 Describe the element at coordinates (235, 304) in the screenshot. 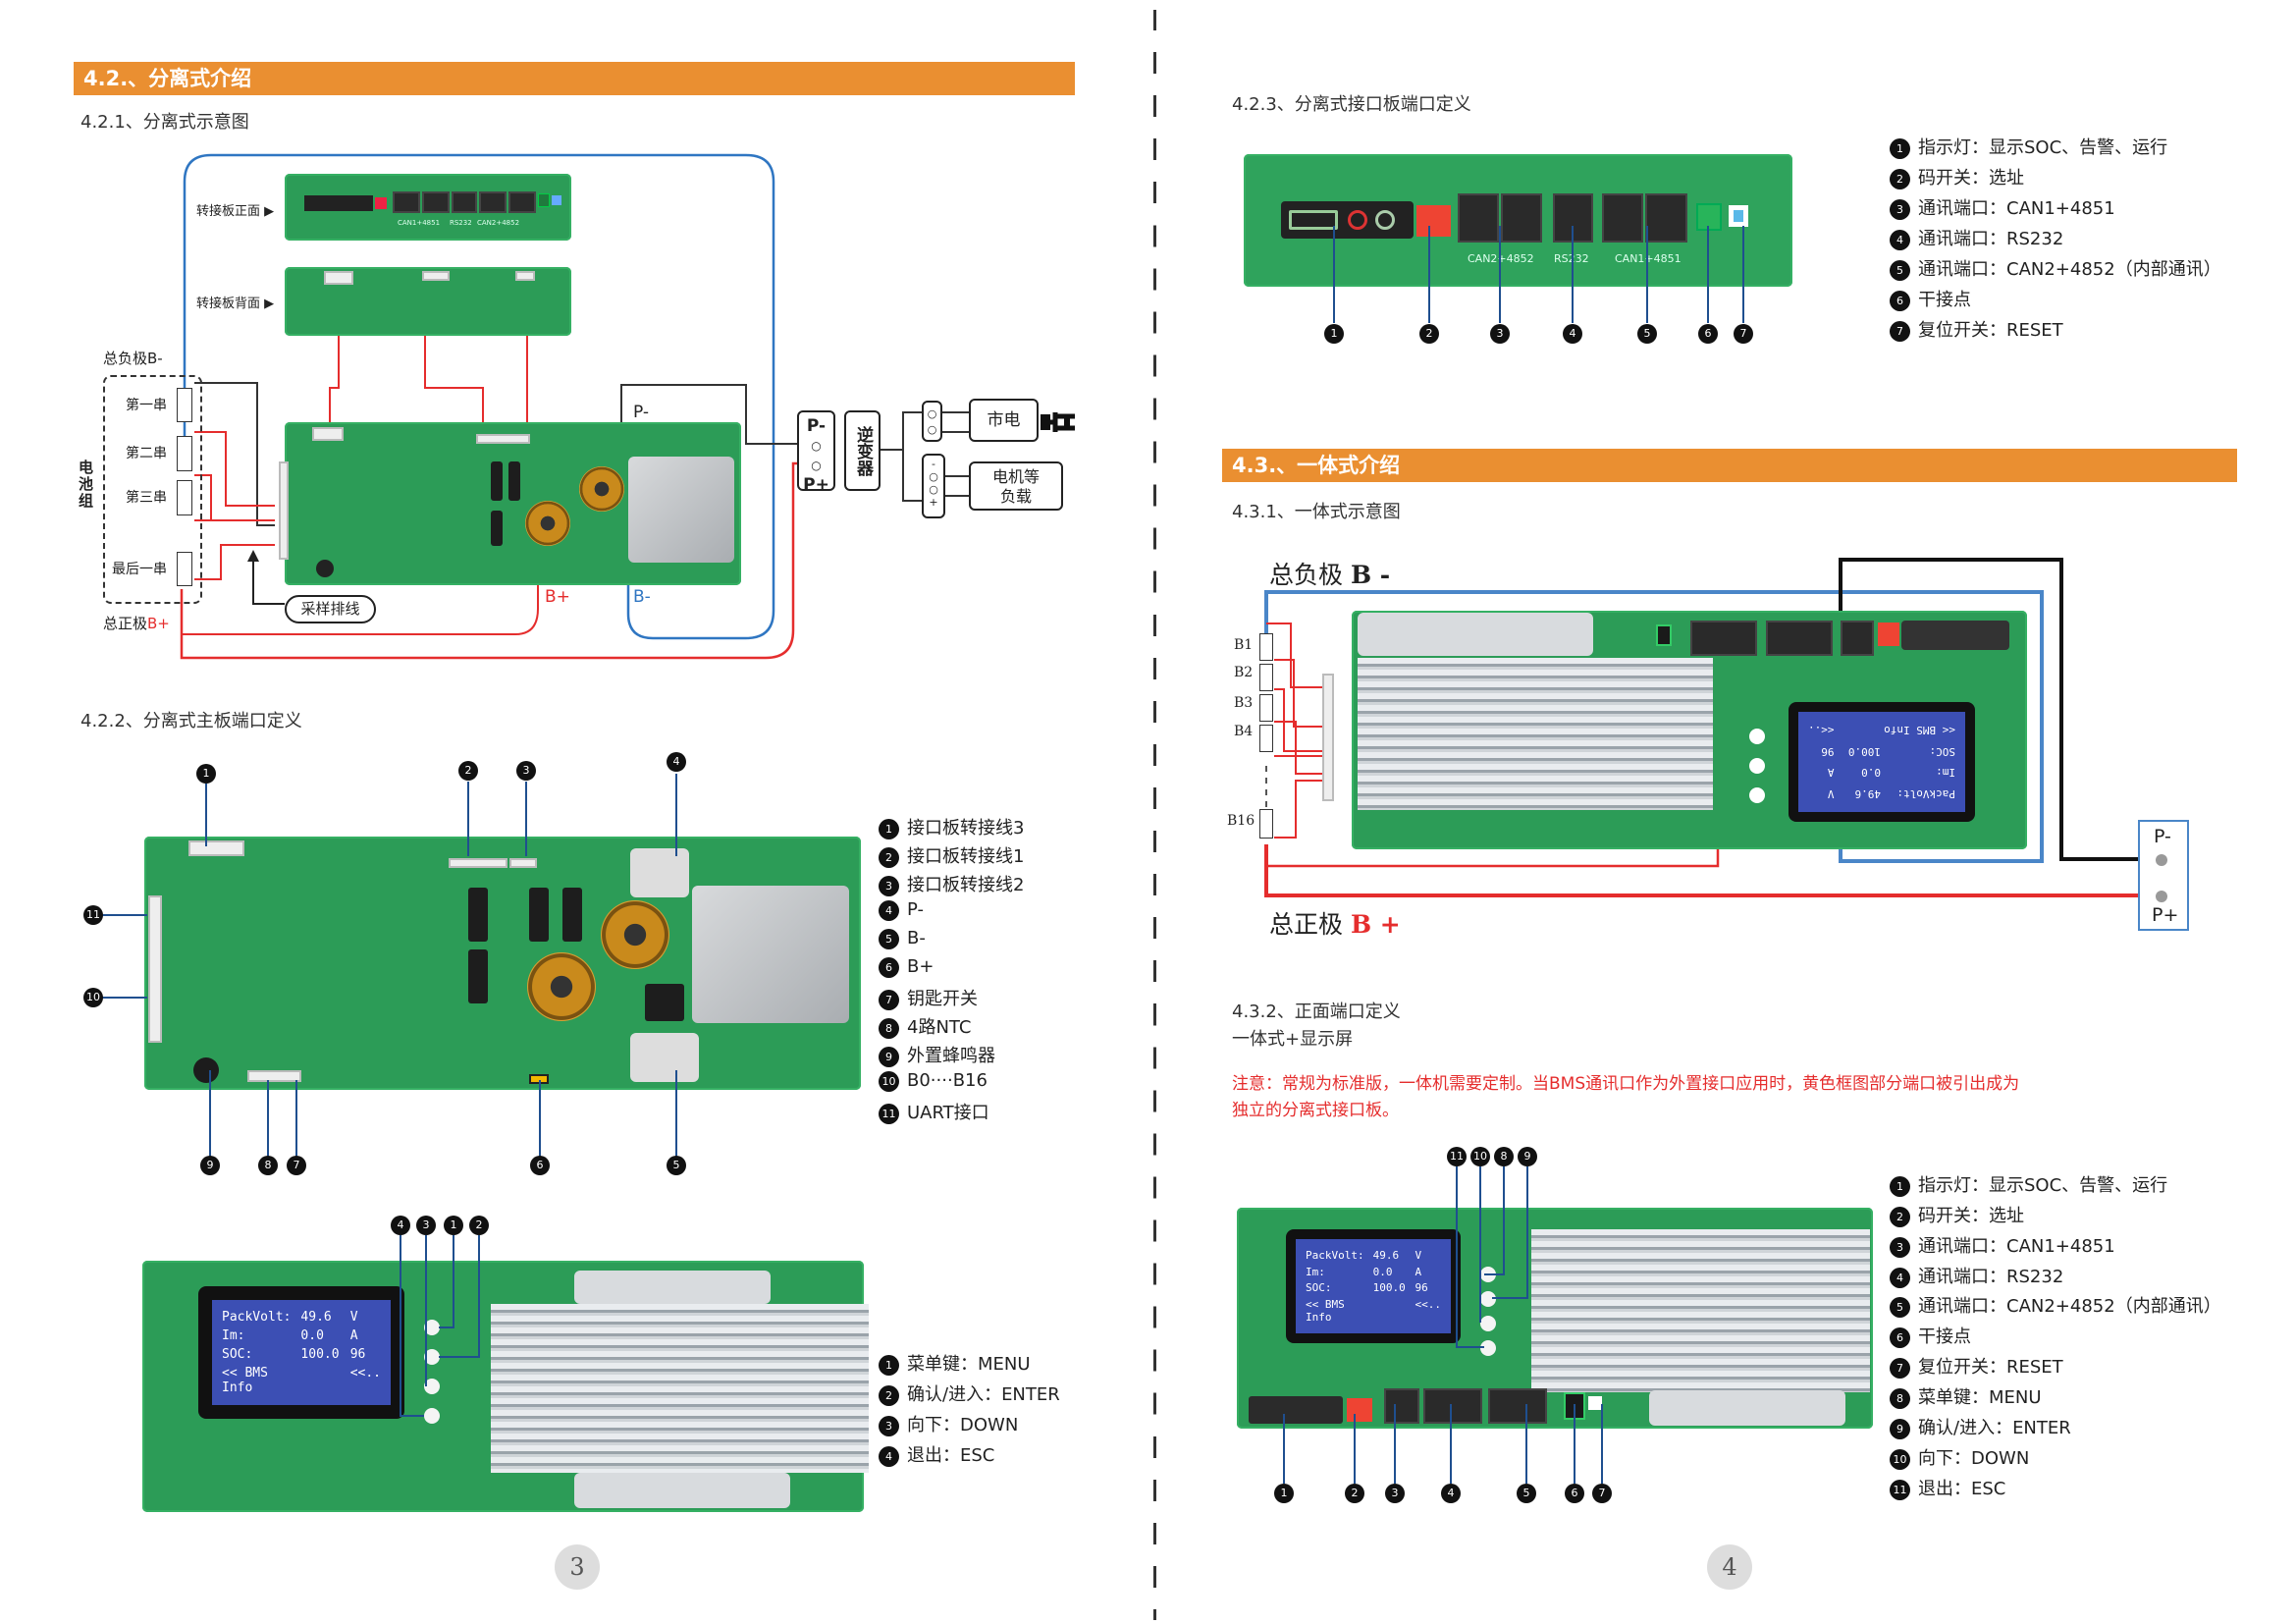

I see `back-board-label: 转接板背面 ▶` at that location.